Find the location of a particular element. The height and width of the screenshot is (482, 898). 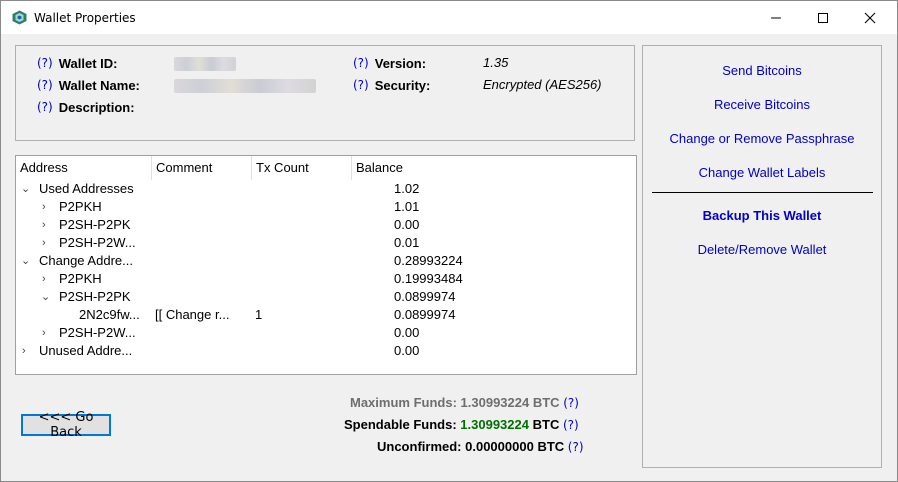

backup-wallet-link: Backup This Wallet is located at coordinates (762, 215).